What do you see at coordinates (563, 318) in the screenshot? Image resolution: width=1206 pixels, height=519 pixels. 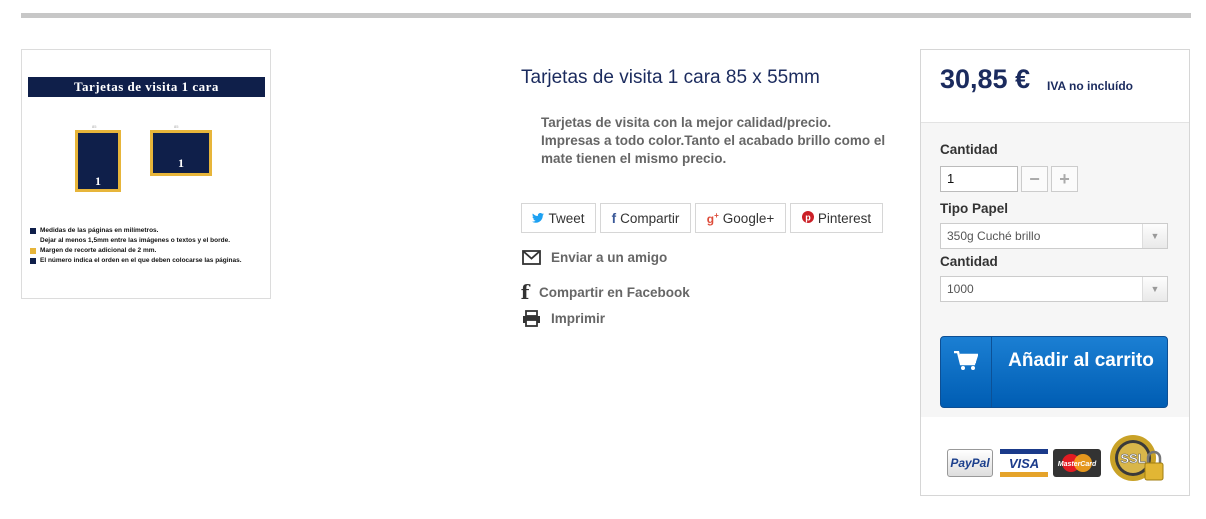 I see `print-link: Imprimir` at bounding box center [563, 318].